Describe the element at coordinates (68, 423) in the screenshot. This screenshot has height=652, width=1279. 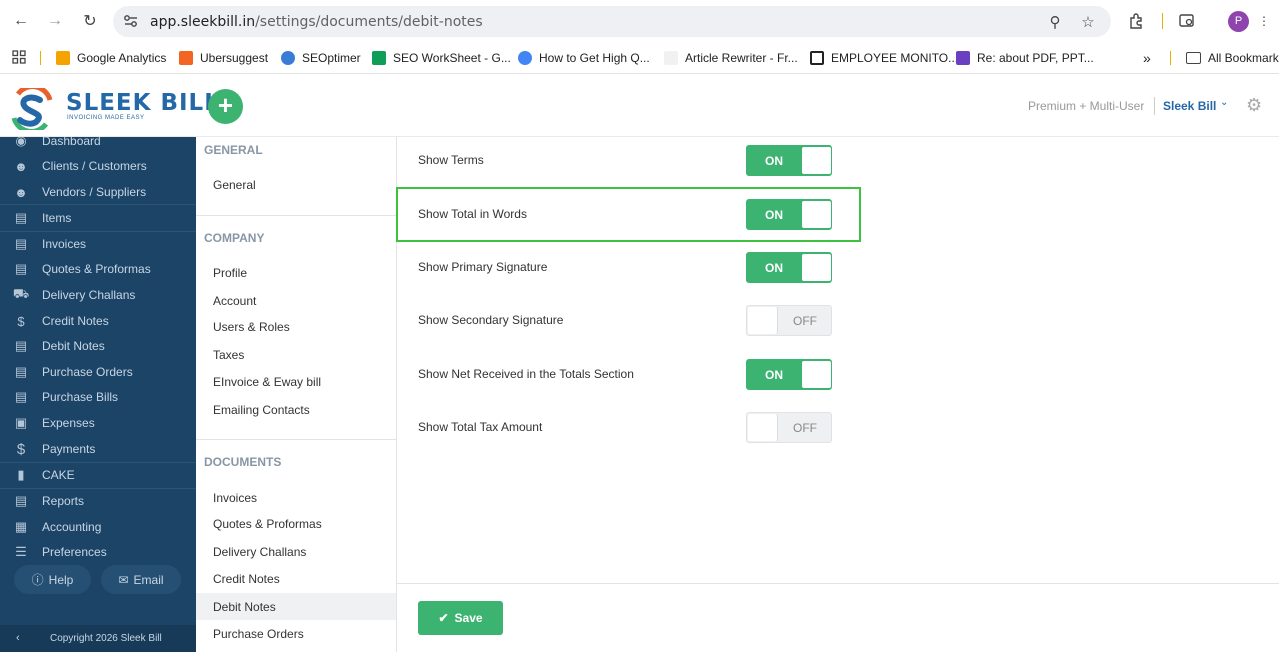
I see `sidebar-item-label: Expenses` at that location.